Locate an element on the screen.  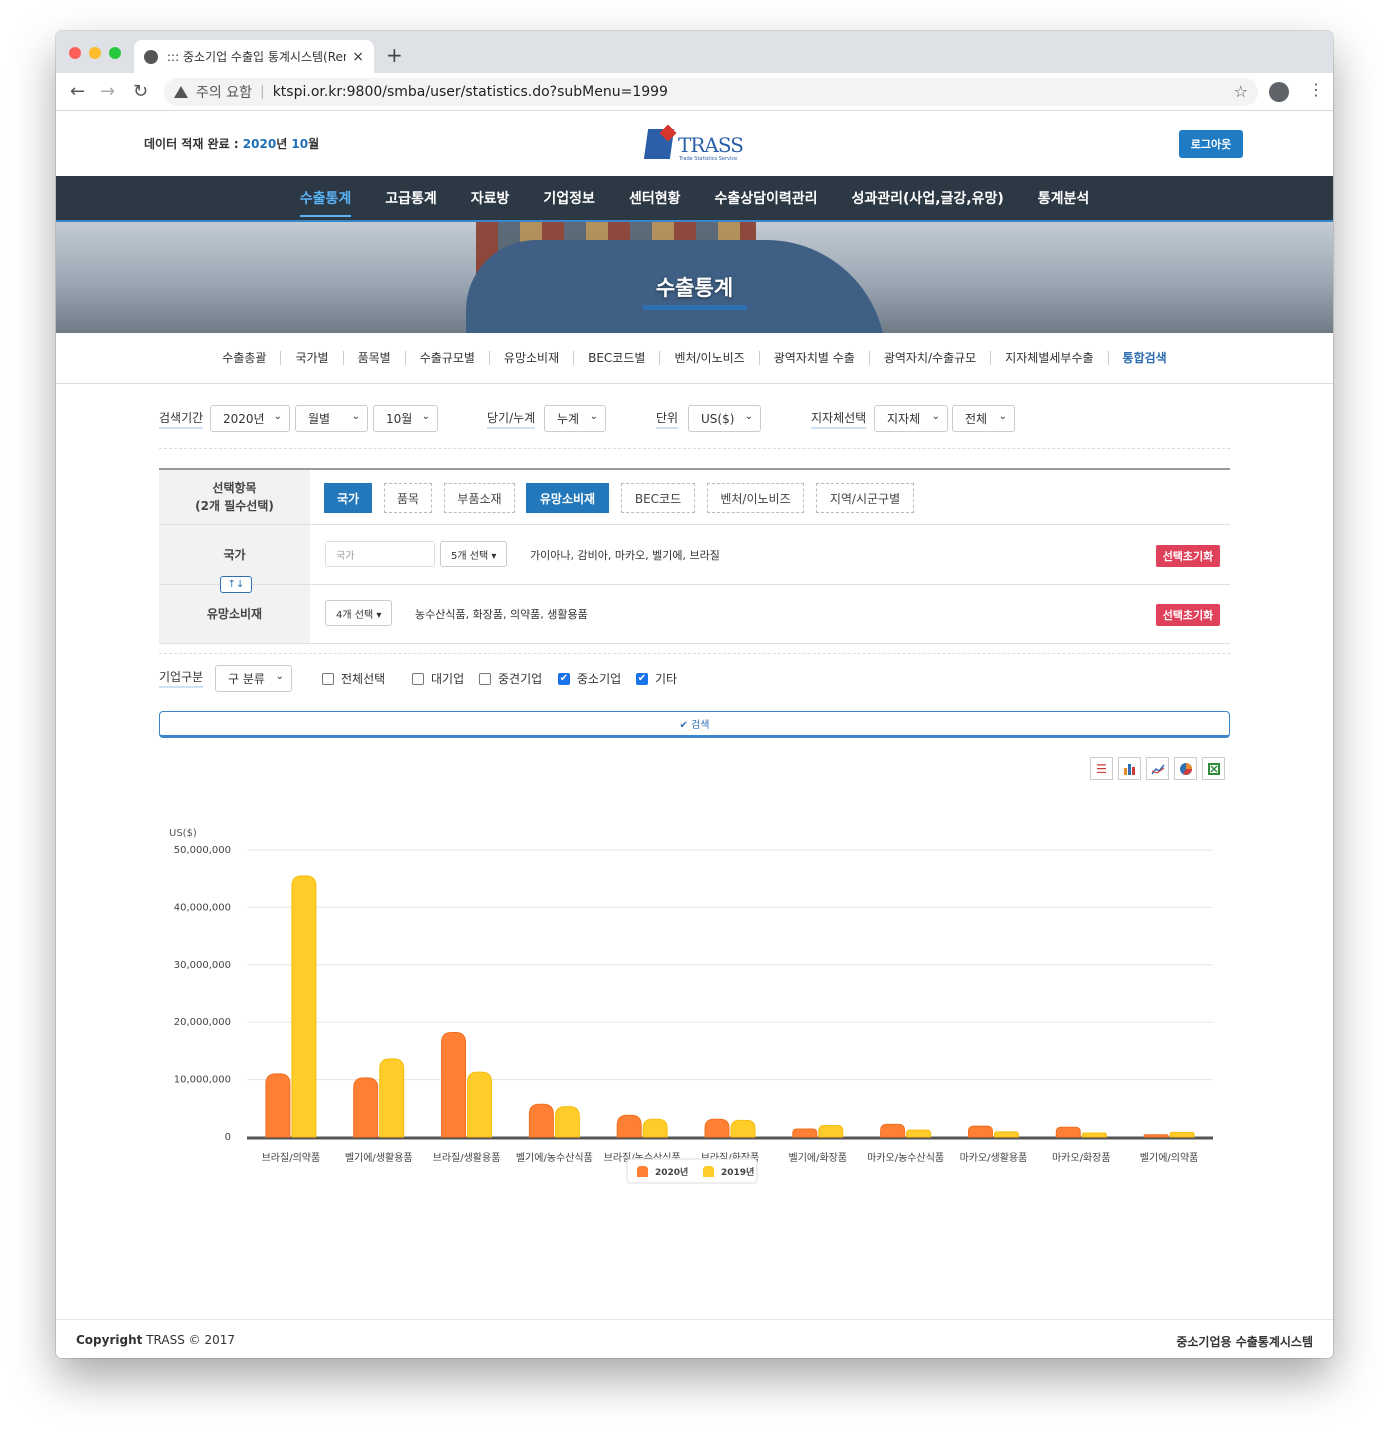
chip-country: 국가 is located at coordinates (348, 498).